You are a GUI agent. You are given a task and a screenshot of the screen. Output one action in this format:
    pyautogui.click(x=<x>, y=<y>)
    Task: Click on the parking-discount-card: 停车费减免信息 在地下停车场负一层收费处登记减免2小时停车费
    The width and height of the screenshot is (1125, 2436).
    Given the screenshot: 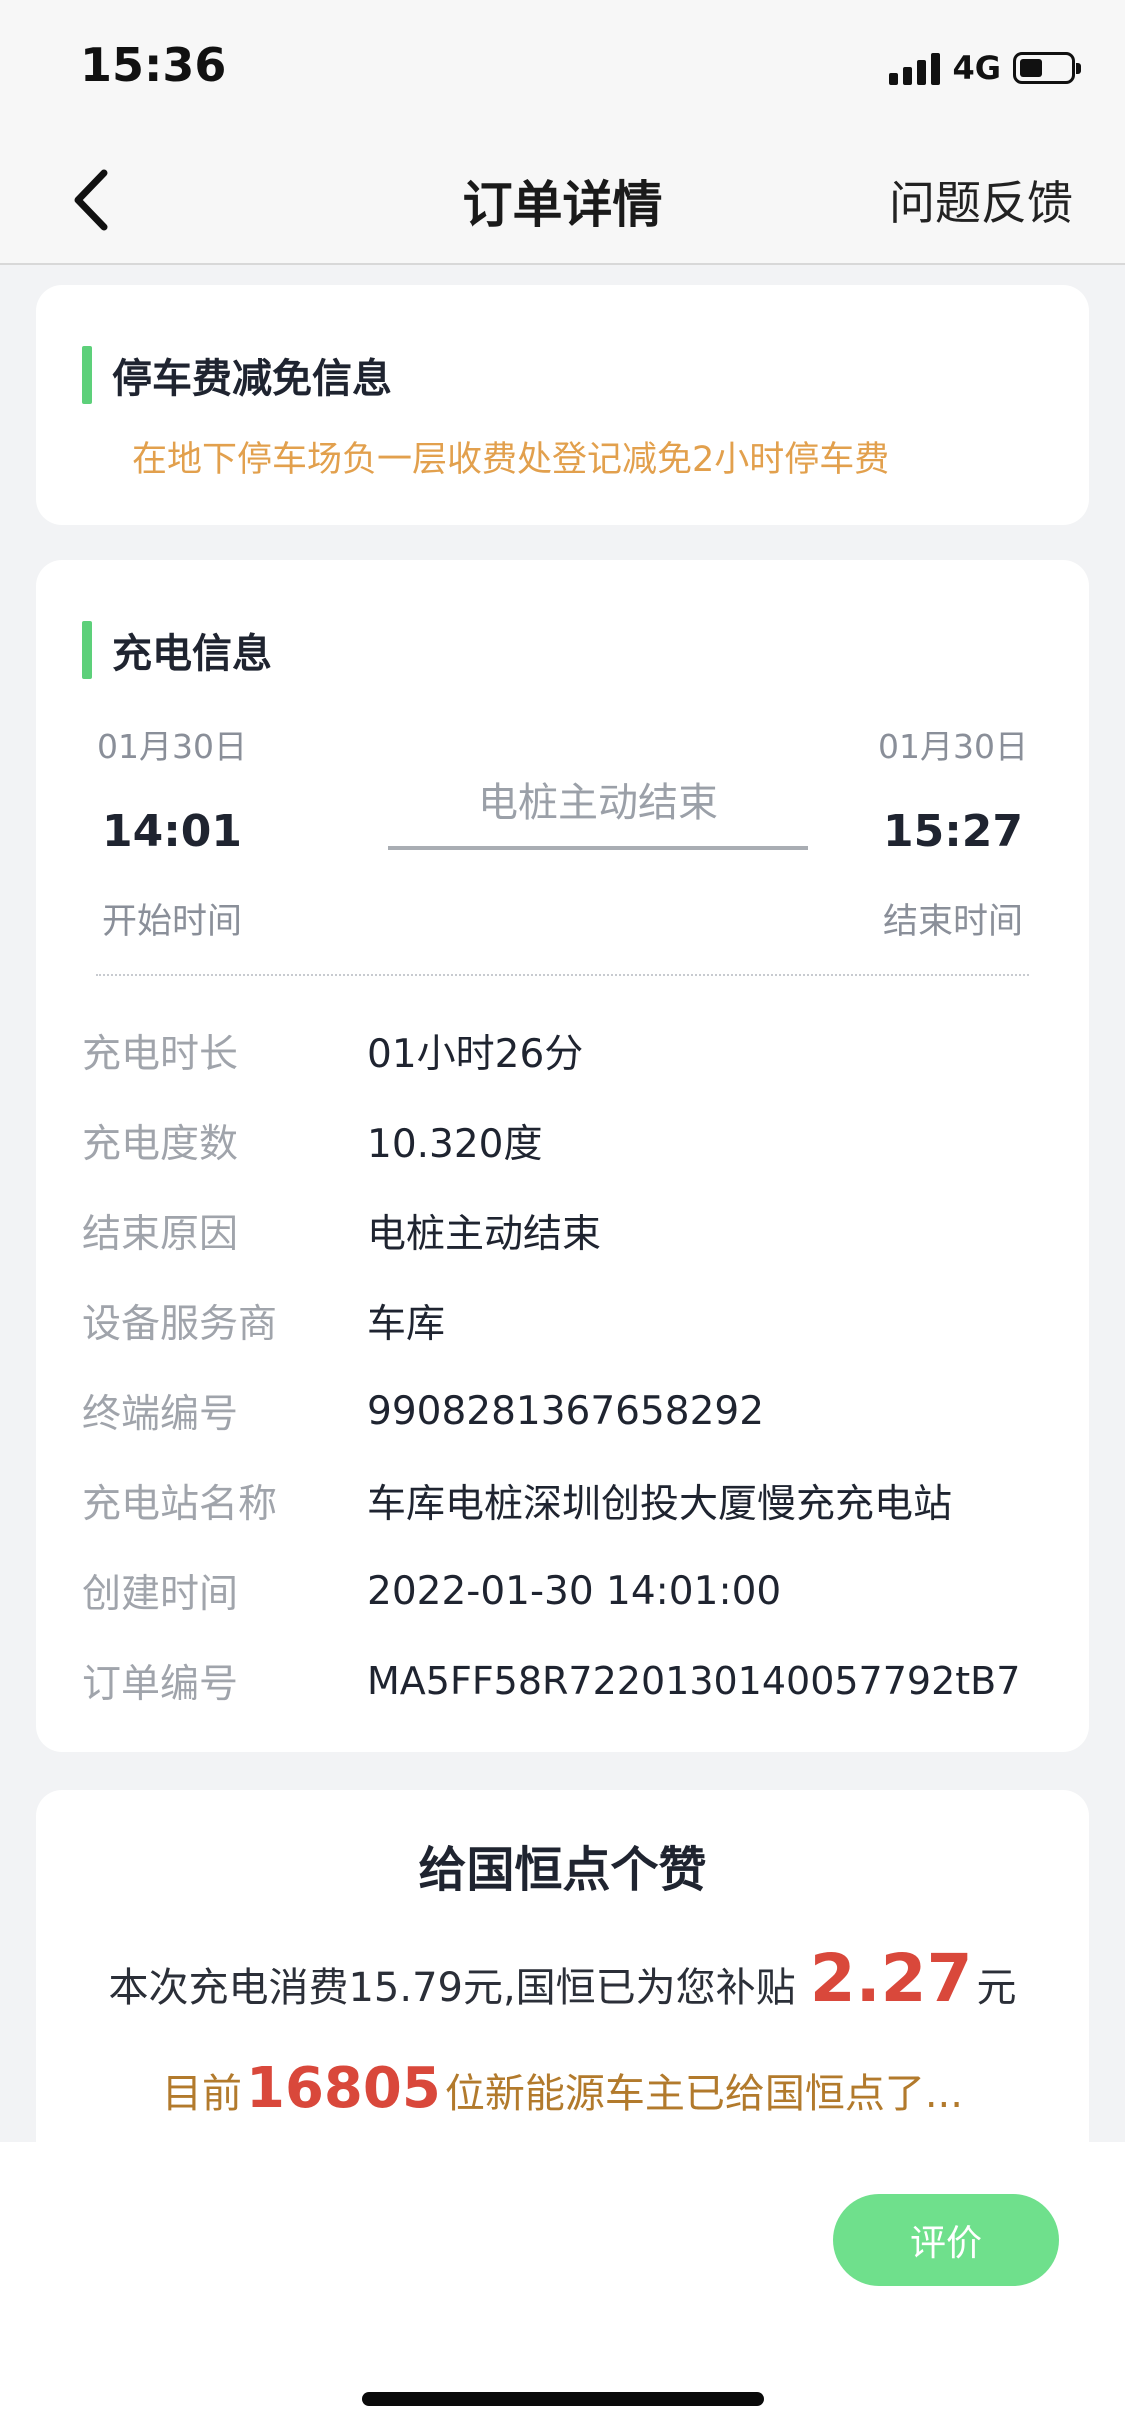 What is the action you would take?
    pyautogui.click(x=562, y=405)
    